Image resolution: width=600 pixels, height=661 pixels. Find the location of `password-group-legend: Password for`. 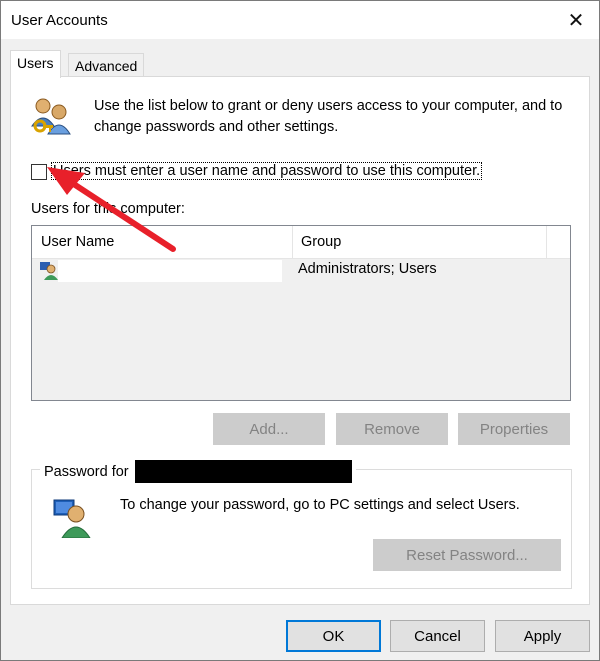

password-group-legend: Password for is located at coordinates (198, 471).